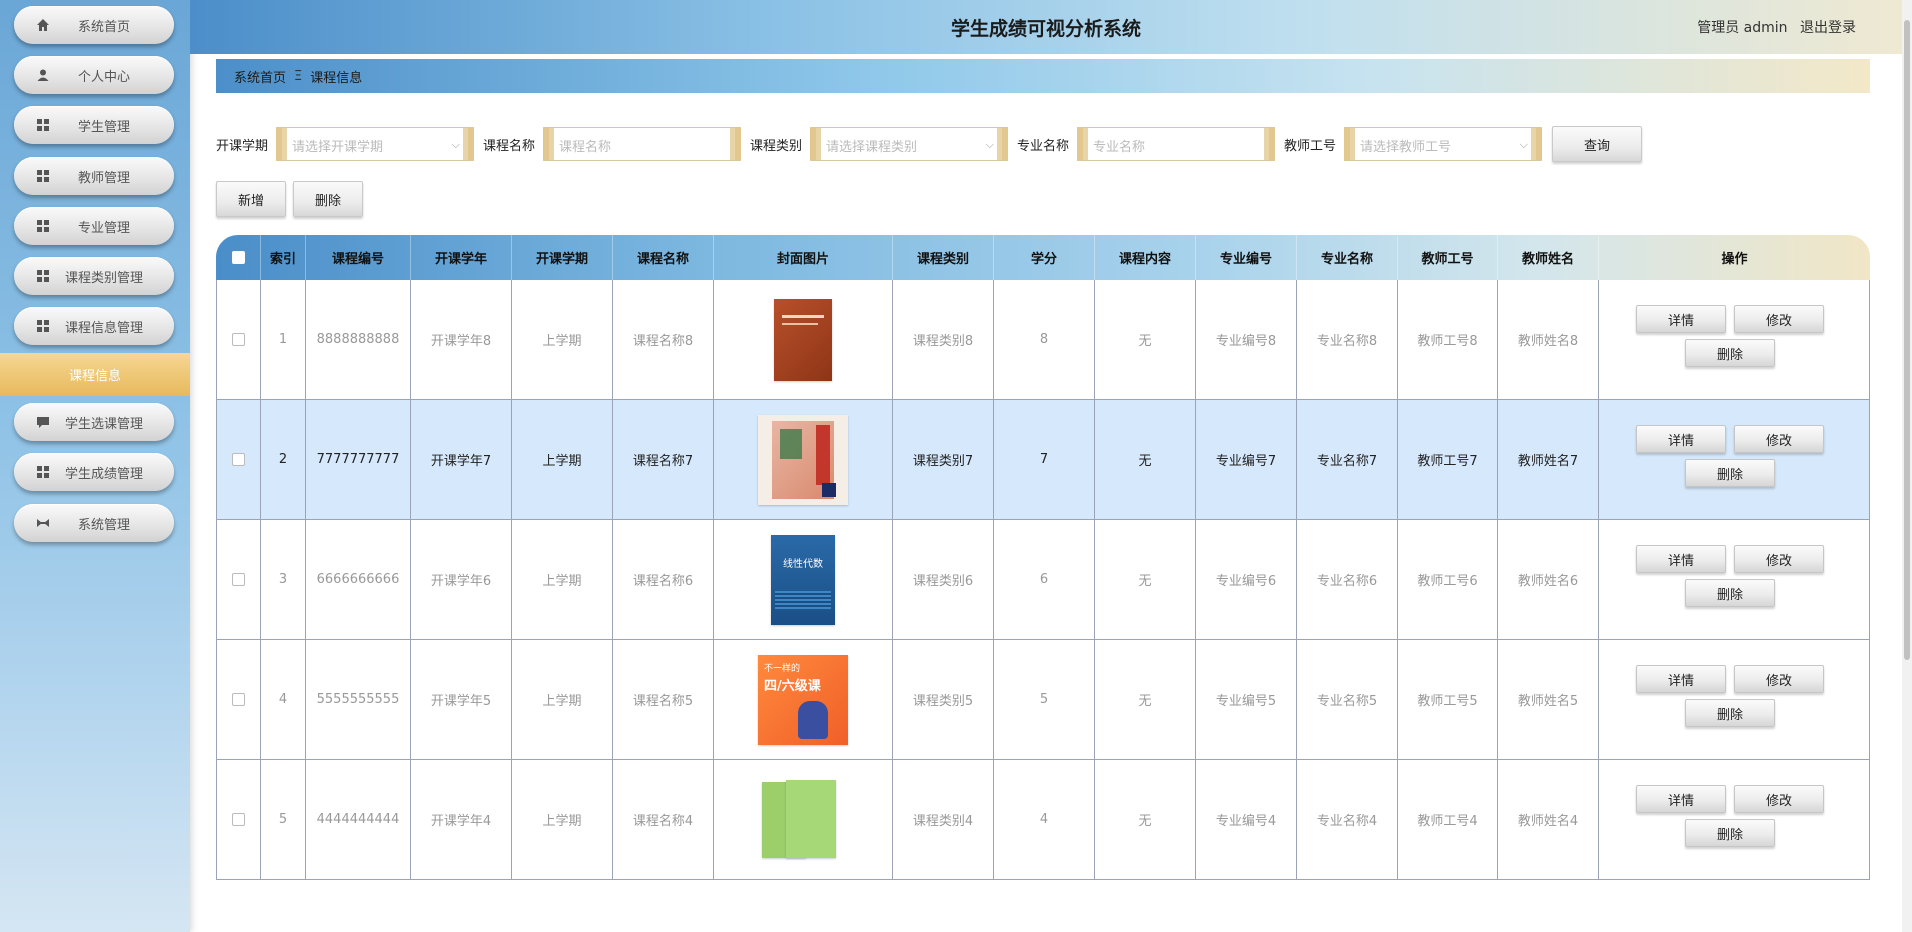 The height and width of the screenshot is (932, 1912). I want to click on header-cell: 课程编号, so click(358, 257).